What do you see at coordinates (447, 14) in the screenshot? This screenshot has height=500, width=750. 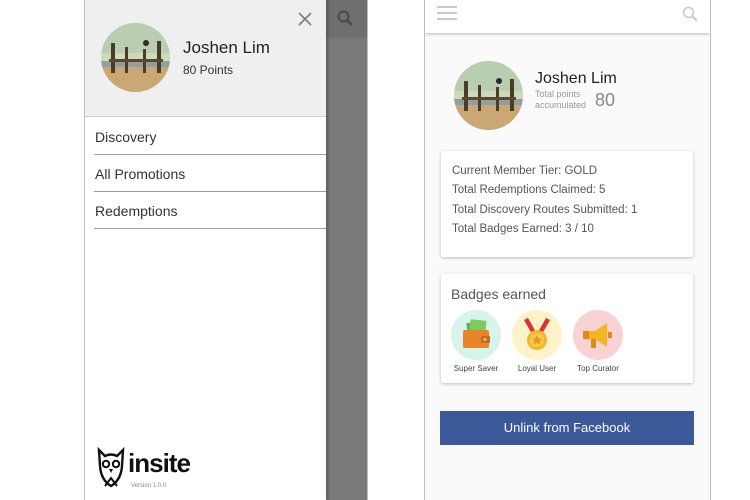 I see `menu-icon` at bounding box center [447, 14].